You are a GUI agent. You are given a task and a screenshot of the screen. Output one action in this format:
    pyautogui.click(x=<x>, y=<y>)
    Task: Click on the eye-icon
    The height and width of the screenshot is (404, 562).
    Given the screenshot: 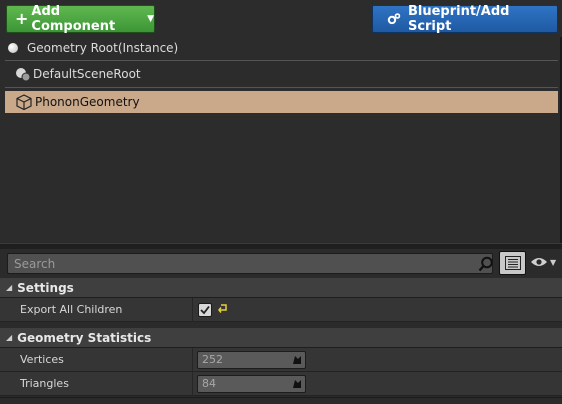 What is the action you would take?
    pyautogui.click(x=539, y=262)
    